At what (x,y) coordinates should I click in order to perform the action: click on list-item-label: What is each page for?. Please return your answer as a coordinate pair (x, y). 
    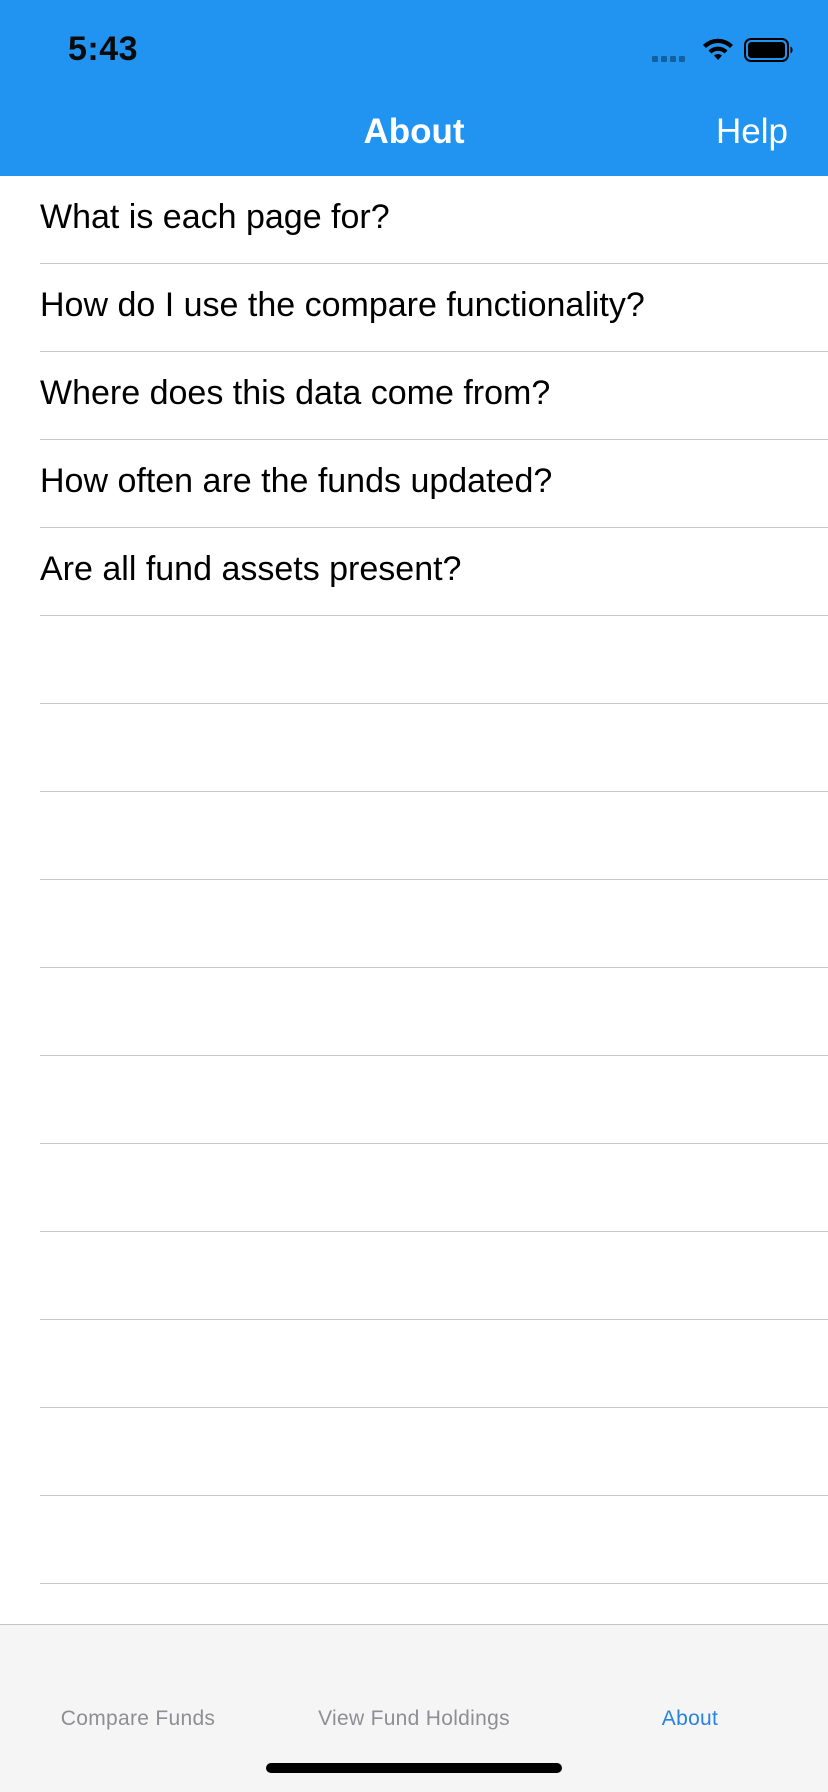
    Looking at the image, I should click on (215, 217).